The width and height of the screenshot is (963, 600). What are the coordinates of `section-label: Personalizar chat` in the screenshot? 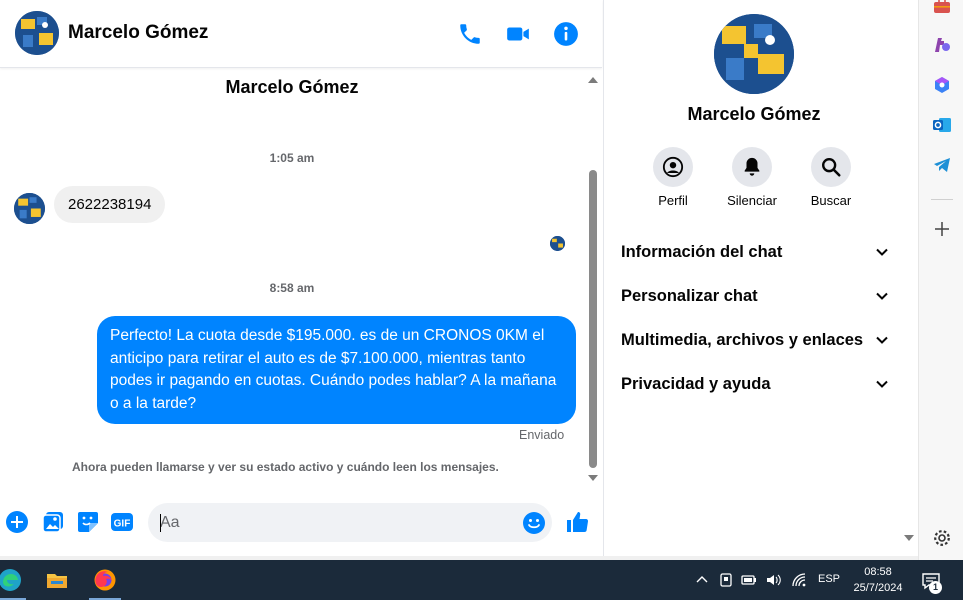 It's located at (689, 296).